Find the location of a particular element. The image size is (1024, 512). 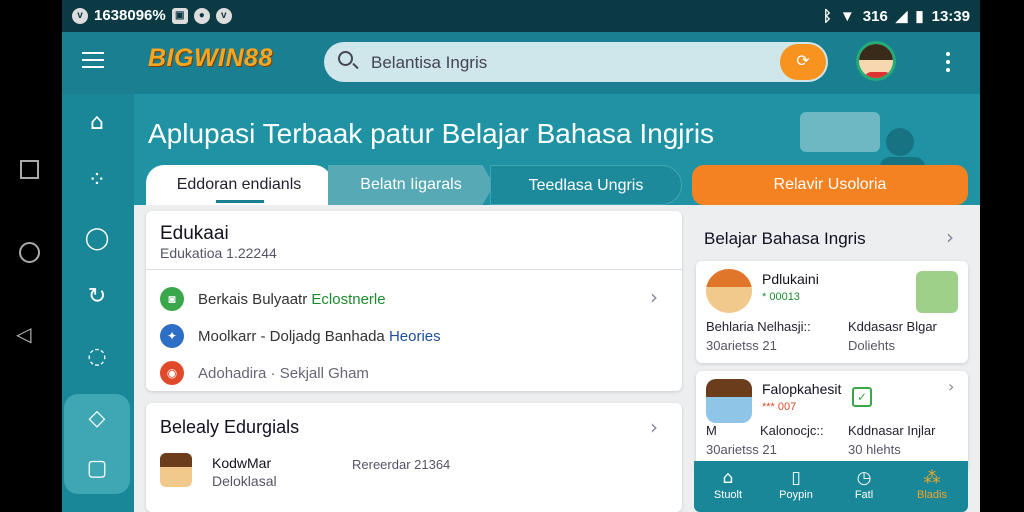

system-nav-left: ◁ is located at coordinates (31, 256).